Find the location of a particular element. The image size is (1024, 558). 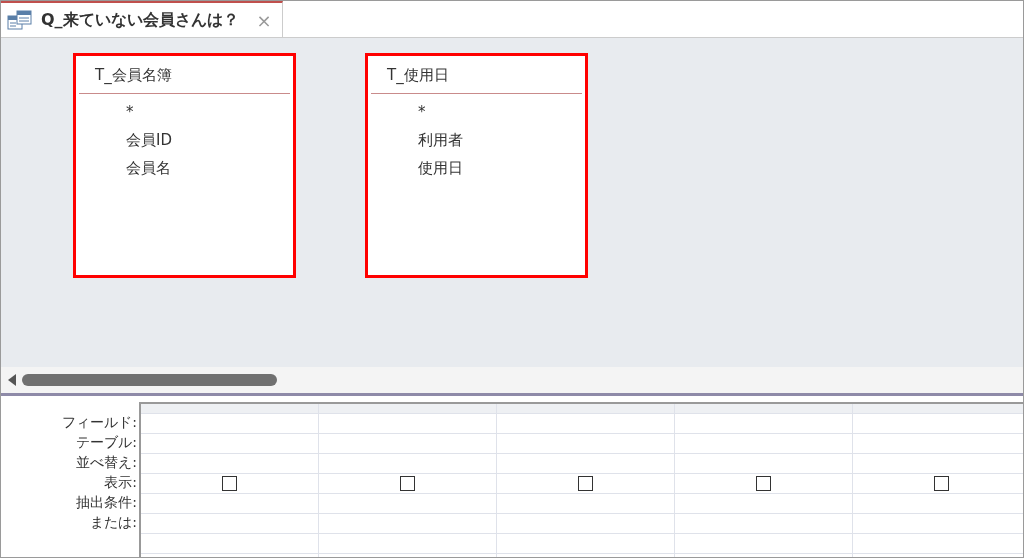

table-box: T_会員名簿 * 会員ID 会員名 is located at coordinates (184, 165).